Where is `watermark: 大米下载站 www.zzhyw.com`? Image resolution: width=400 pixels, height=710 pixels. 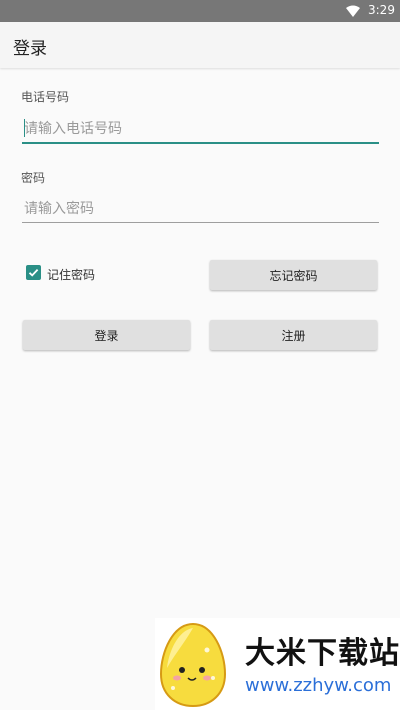
watermark: 大米下载站 www.zzhyw.com is located at coordinates (277, 664).